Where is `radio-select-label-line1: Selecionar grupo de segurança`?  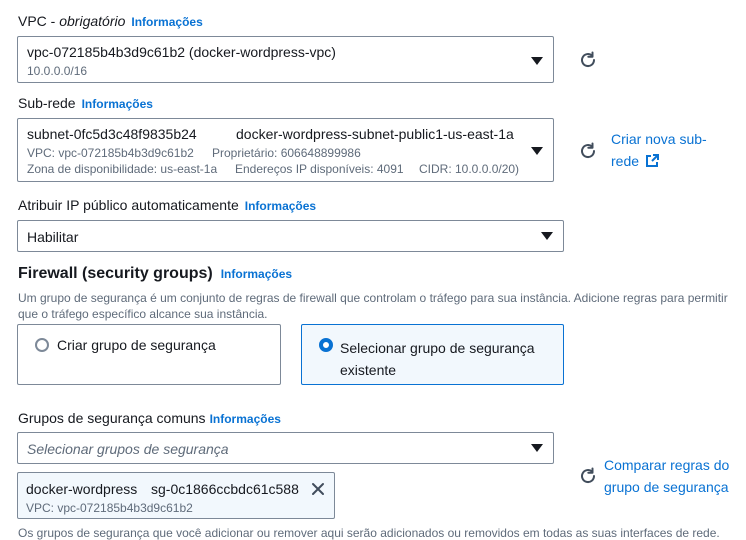 radio-select-label-line1: Selecionar grupo de segurança is located at coordinates (437, 348).